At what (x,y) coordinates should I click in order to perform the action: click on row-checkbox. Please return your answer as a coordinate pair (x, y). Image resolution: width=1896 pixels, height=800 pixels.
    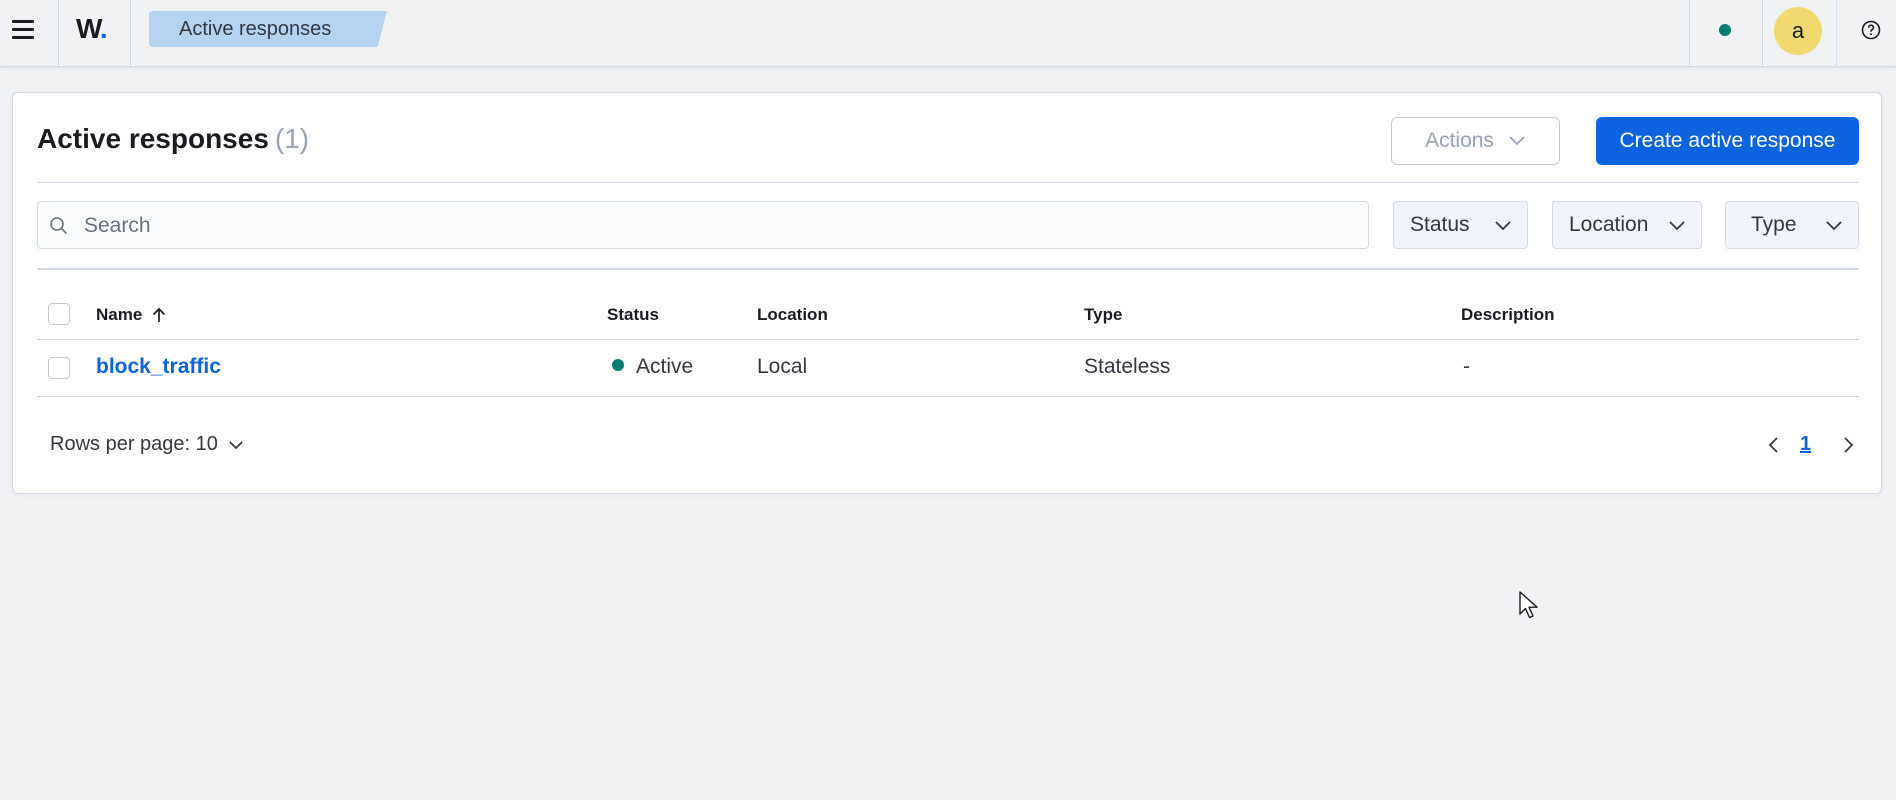
    Looking at the image, I should click on (59, 368).